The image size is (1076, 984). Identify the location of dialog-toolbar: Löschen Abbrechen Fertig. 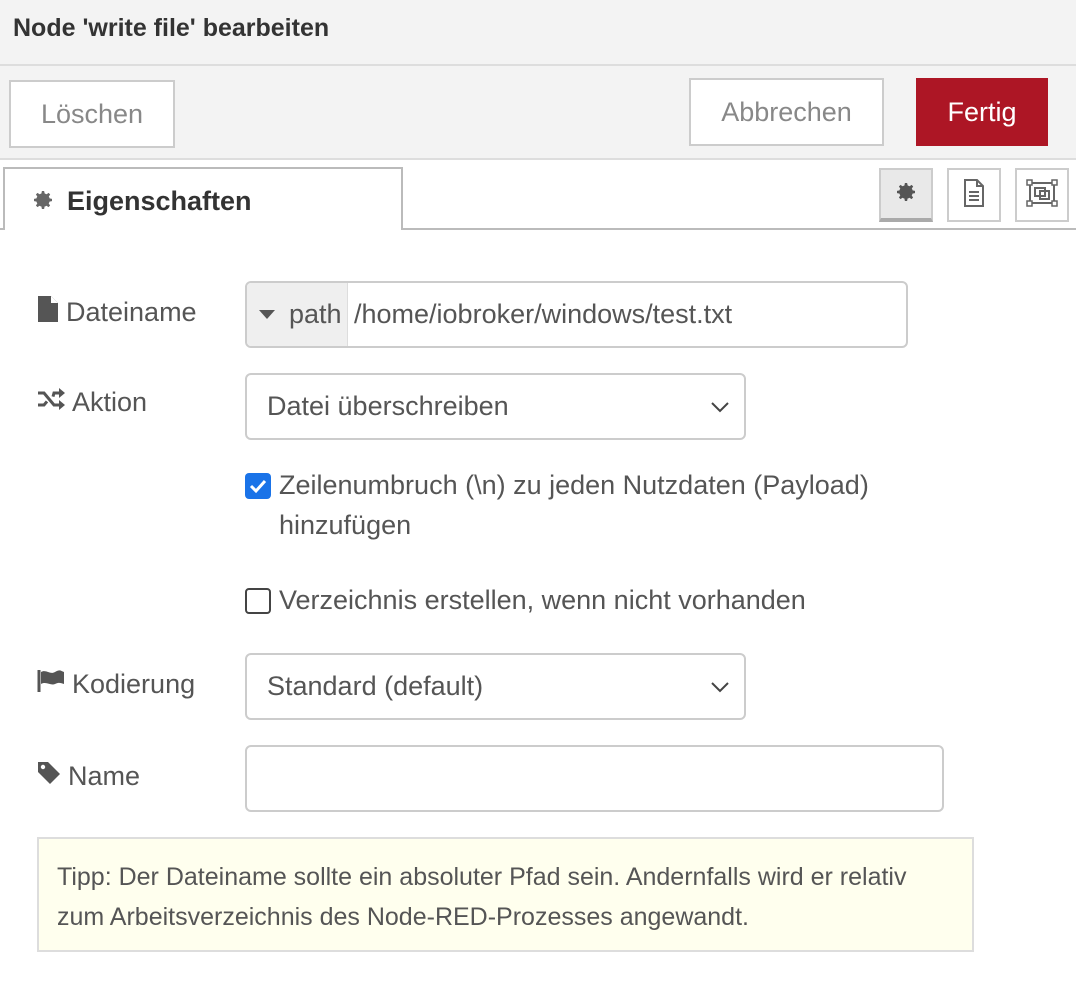
(538, 113).